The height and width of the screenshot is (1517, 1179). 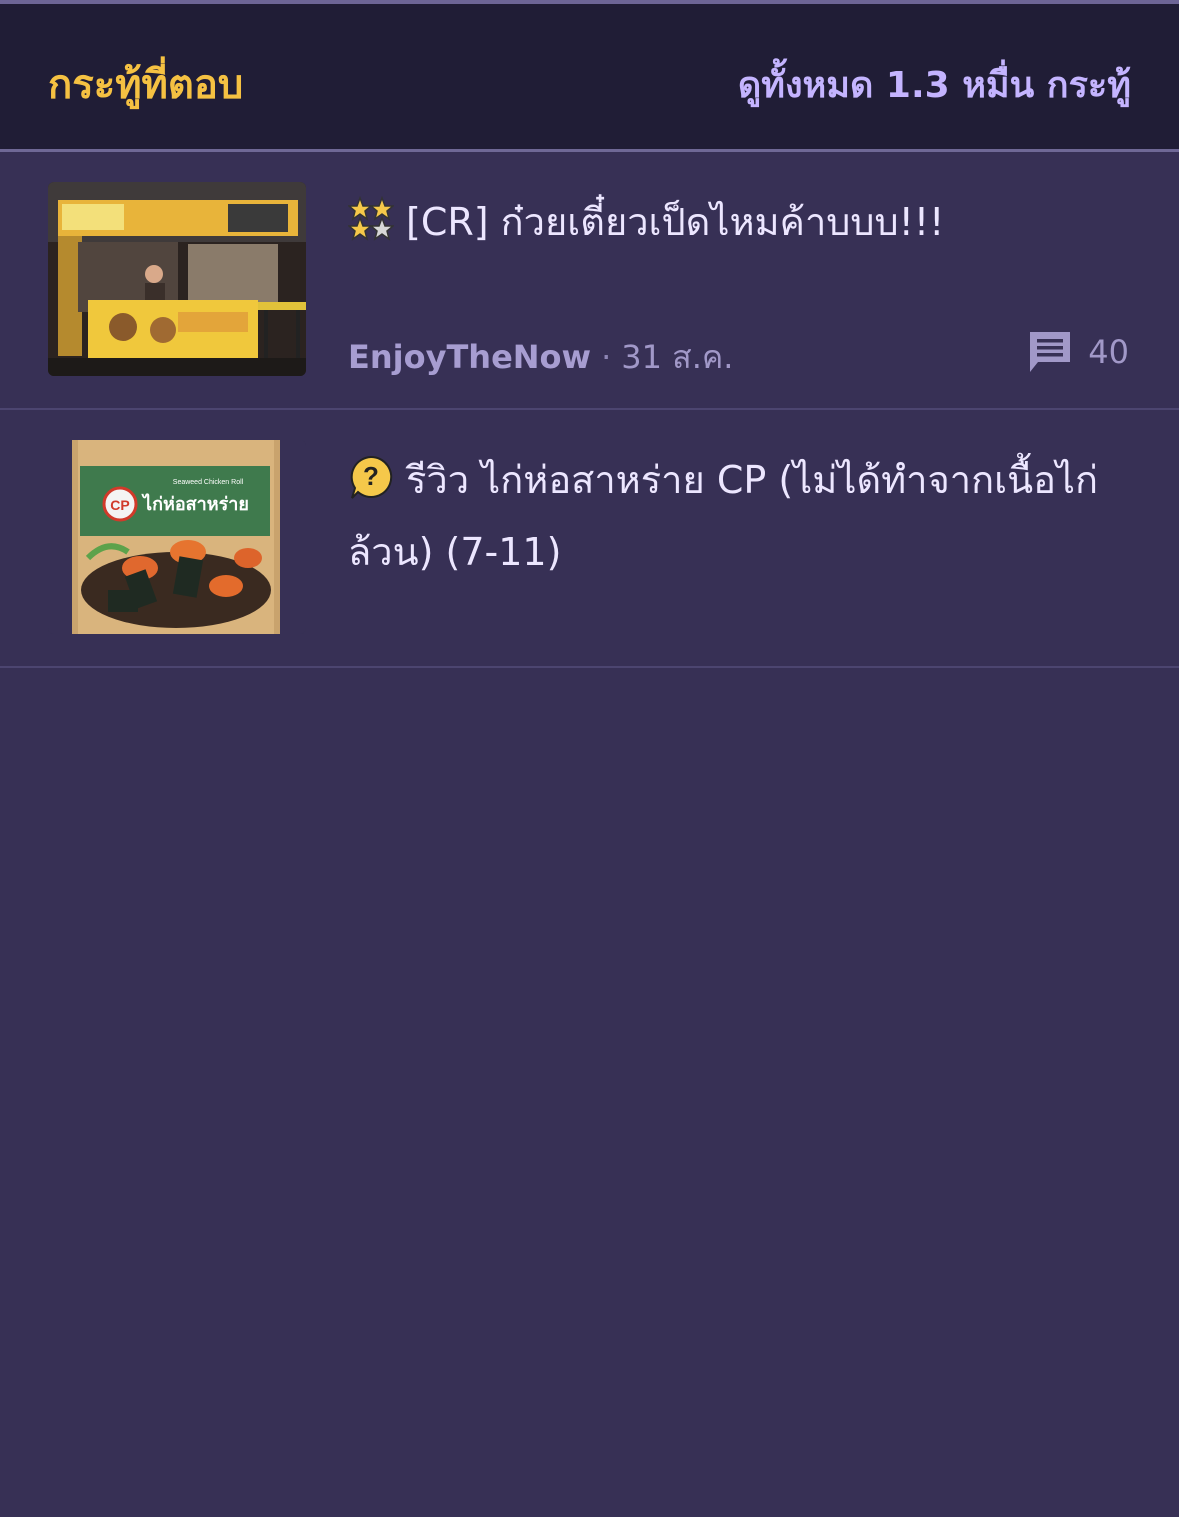 I want to click on package-product: ไก่ห่อสาหร่าย, so click(x=195, y=504).